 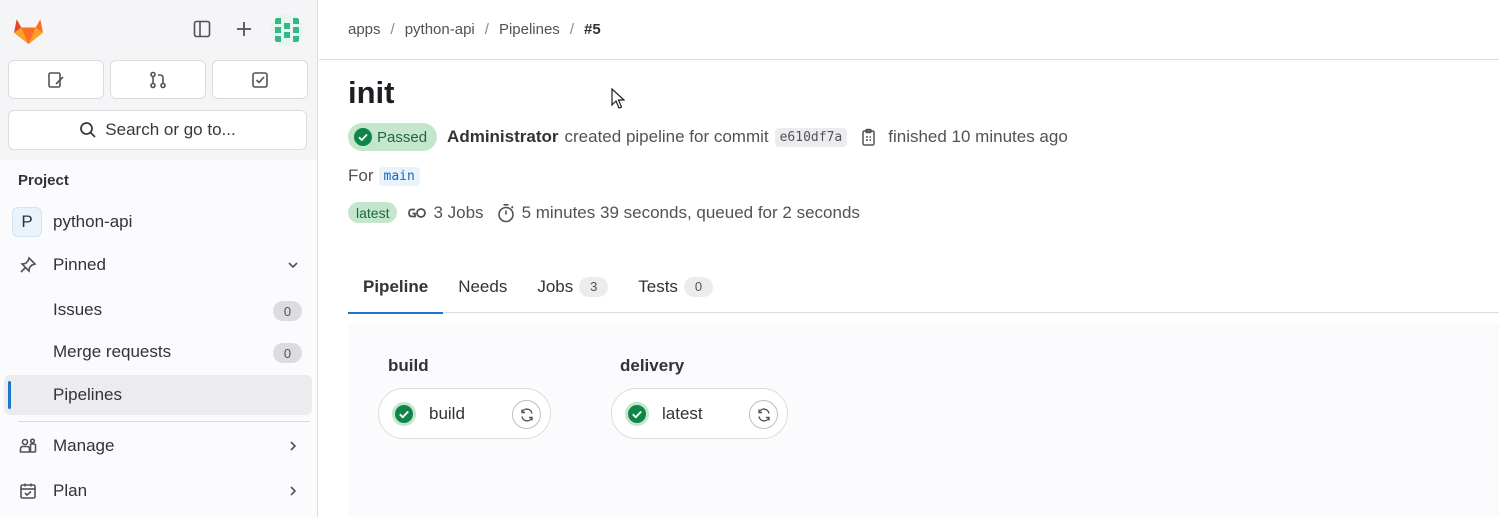 What do you see at coordinates (408, 365) in the screenshot?
I see `stage-title-build: build` at bounding box center [408, 365].